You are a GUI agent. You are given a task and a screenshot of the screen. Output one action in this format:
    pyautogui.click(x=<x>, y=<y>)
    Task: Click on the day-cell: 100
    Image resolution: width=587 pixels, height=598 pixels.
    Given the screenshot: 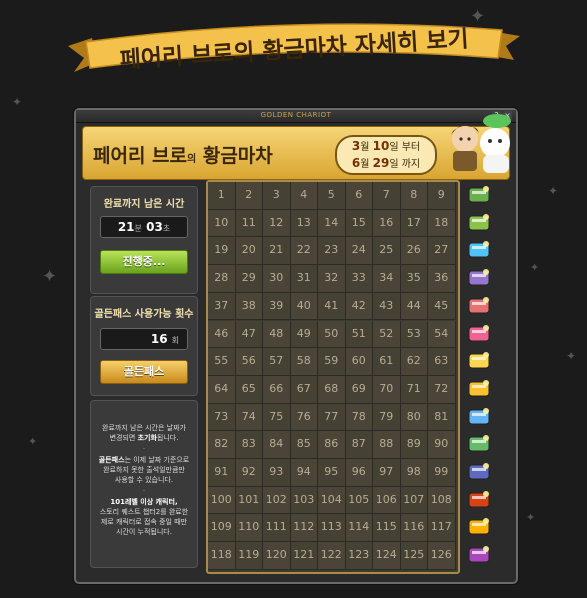 What is the action you would take?
    pyautogui.click(x=222, y=500)
    